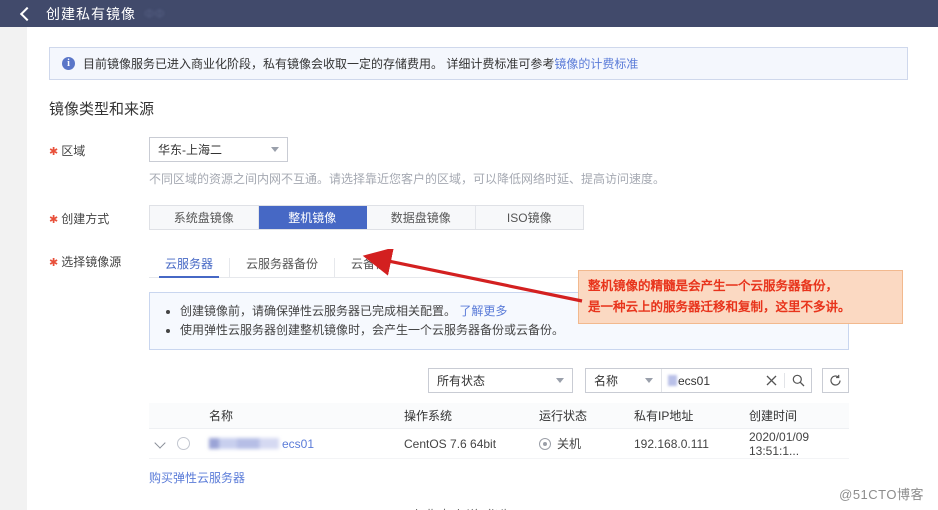  I want to click on table-header-name: 名称, so click(221, 416).